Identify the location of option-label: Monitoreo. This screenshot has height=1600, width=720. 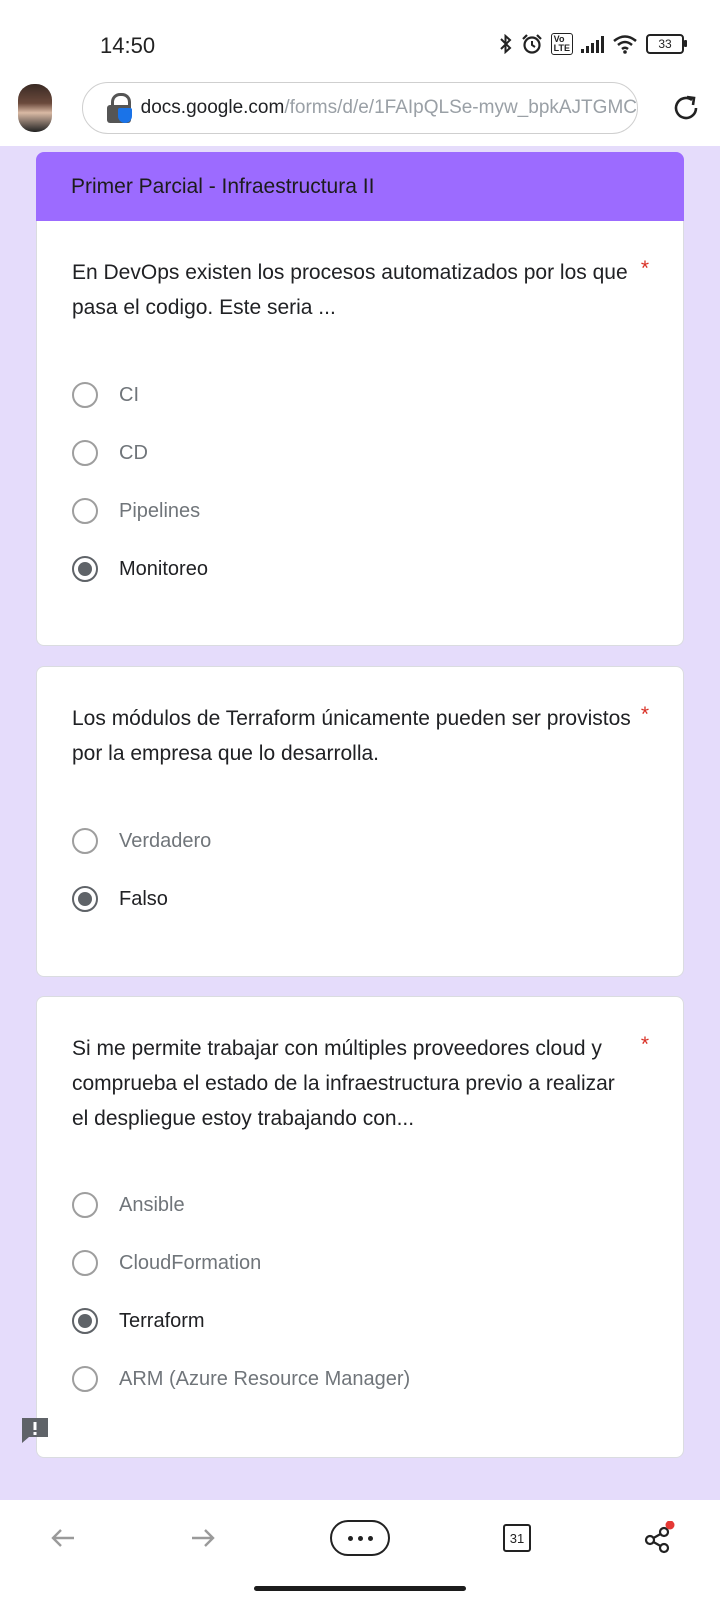
(163, 568).